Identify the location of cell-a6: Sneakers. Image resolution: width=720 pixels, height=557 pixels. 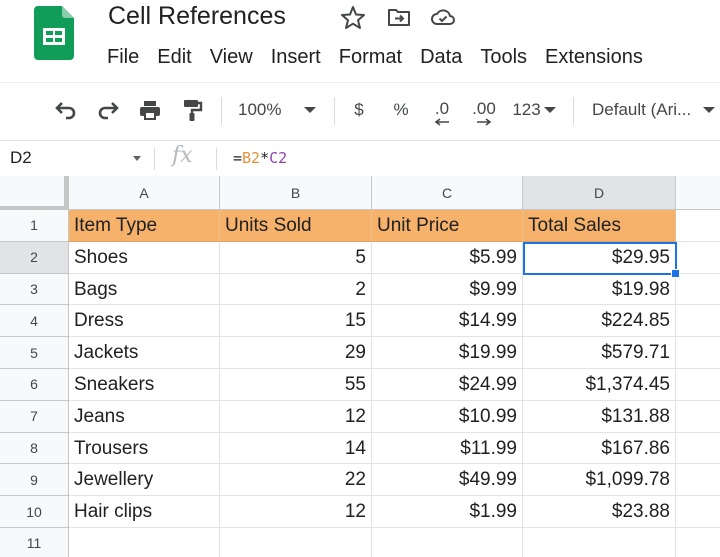
(144, 385).